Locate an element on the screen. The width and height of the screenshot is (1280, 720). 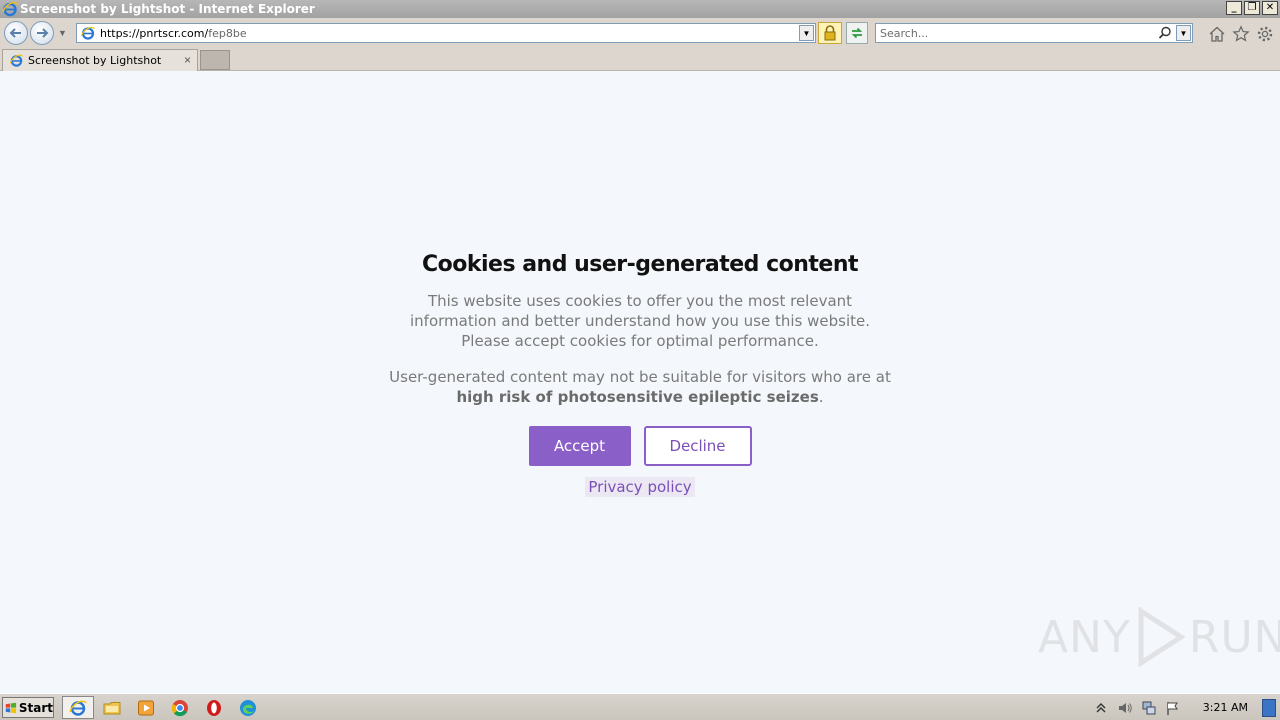
search-box: ▼ is located at coordinates (1034, 33).